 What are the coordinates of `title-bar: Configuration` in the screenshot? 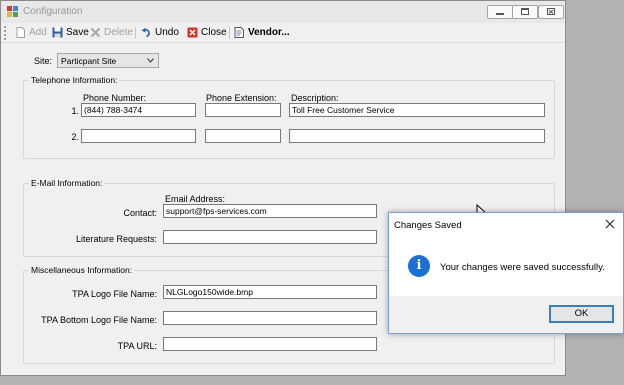 It's located at (283, 12).